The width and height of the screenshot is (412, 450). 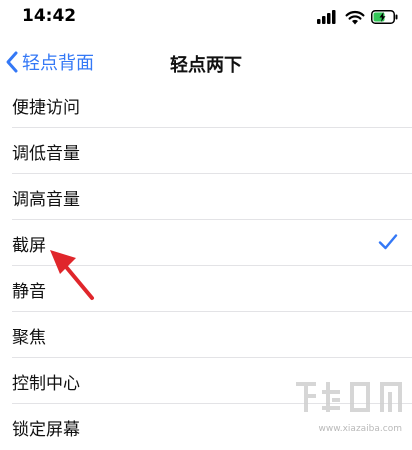 What do you see at coordinates (29, 292) in the screenshot?
I see `list-item-label: 静音` at bounding box center [29, 292].